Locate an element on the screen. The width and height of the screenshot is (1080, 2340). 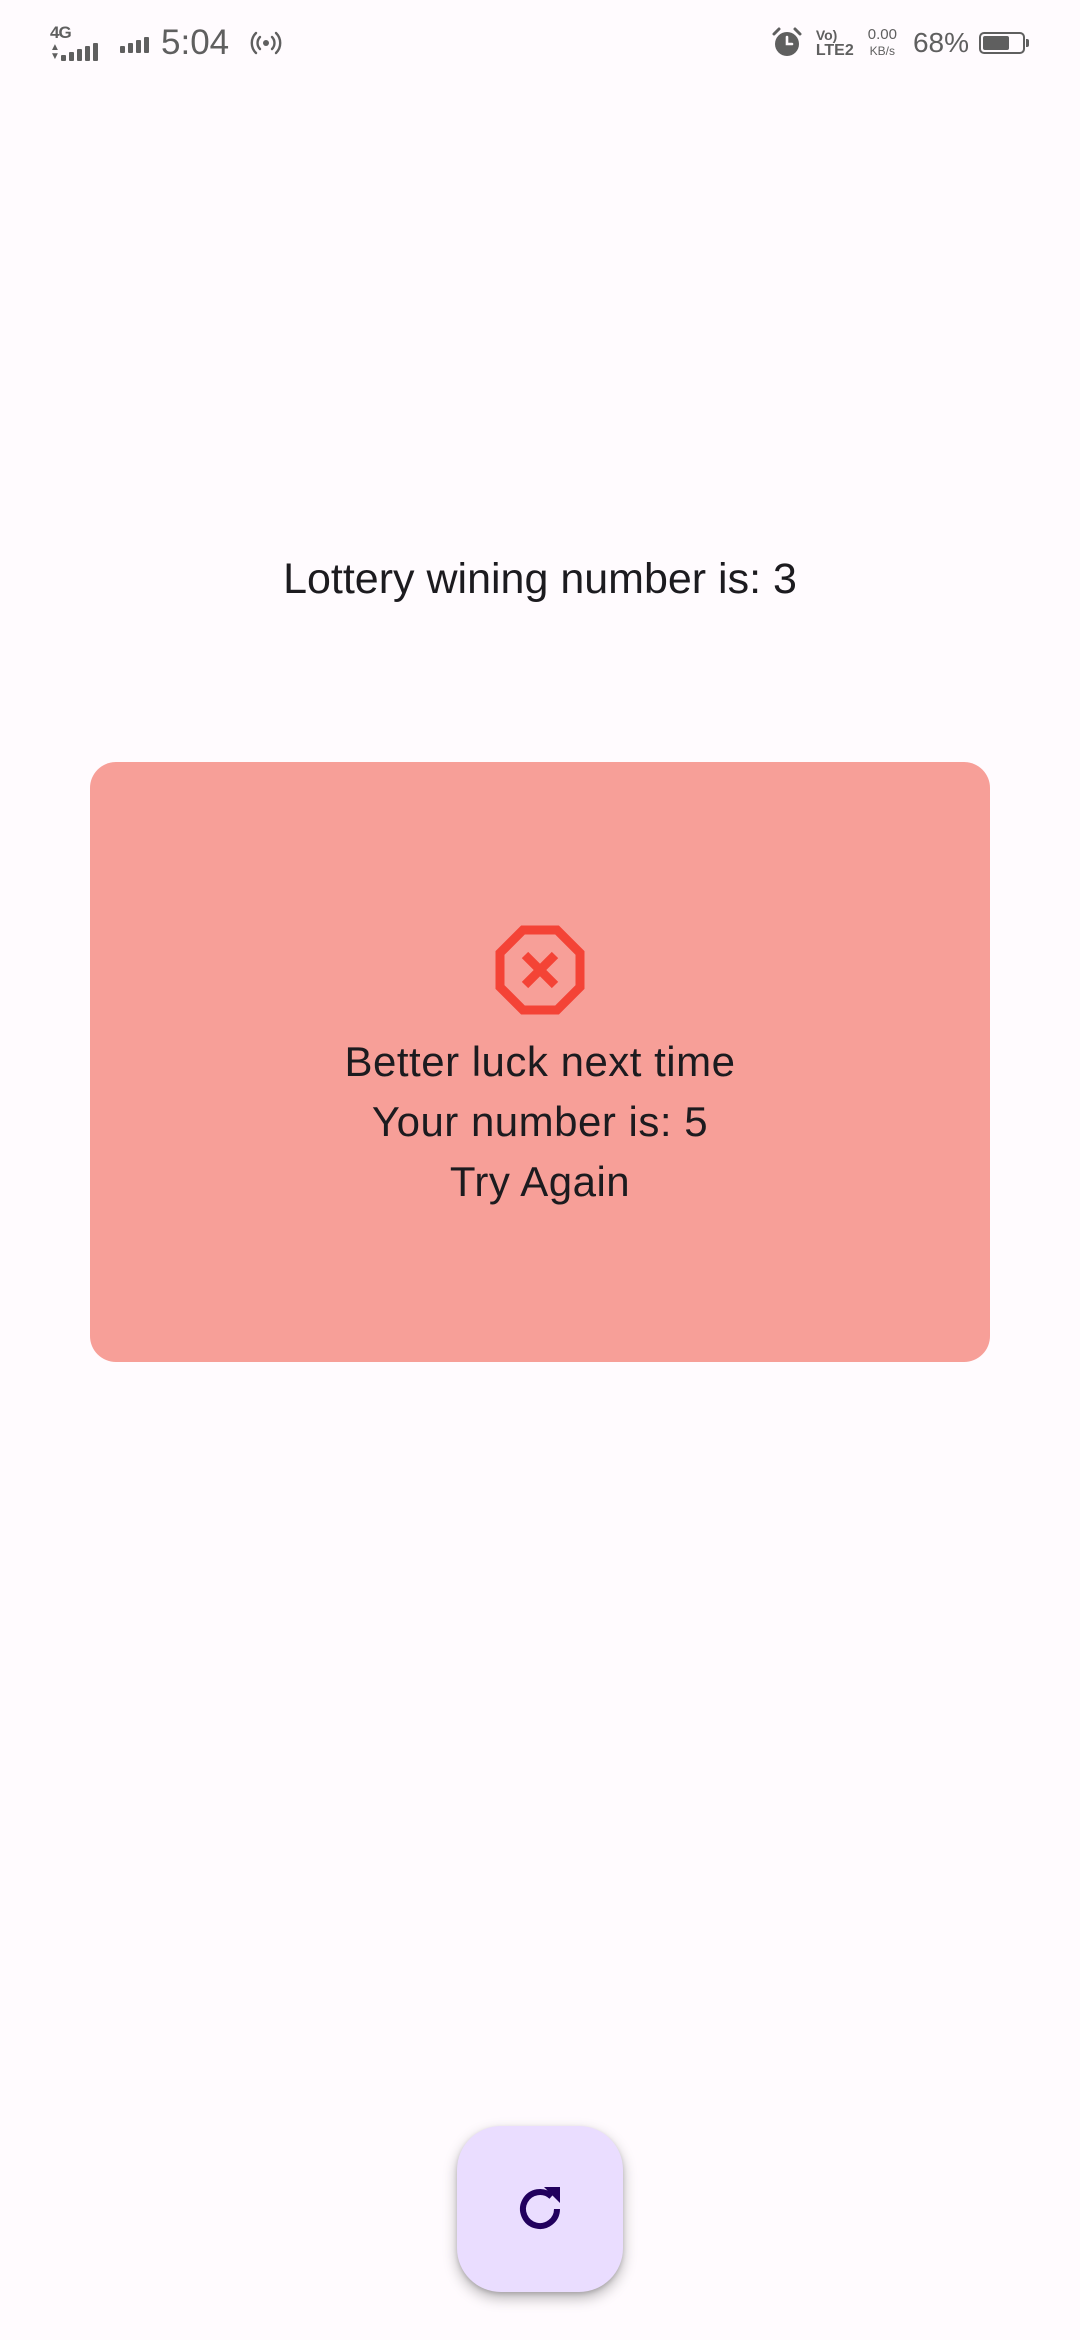
cancel-octagon-icon is located at coordinates (540, 970).